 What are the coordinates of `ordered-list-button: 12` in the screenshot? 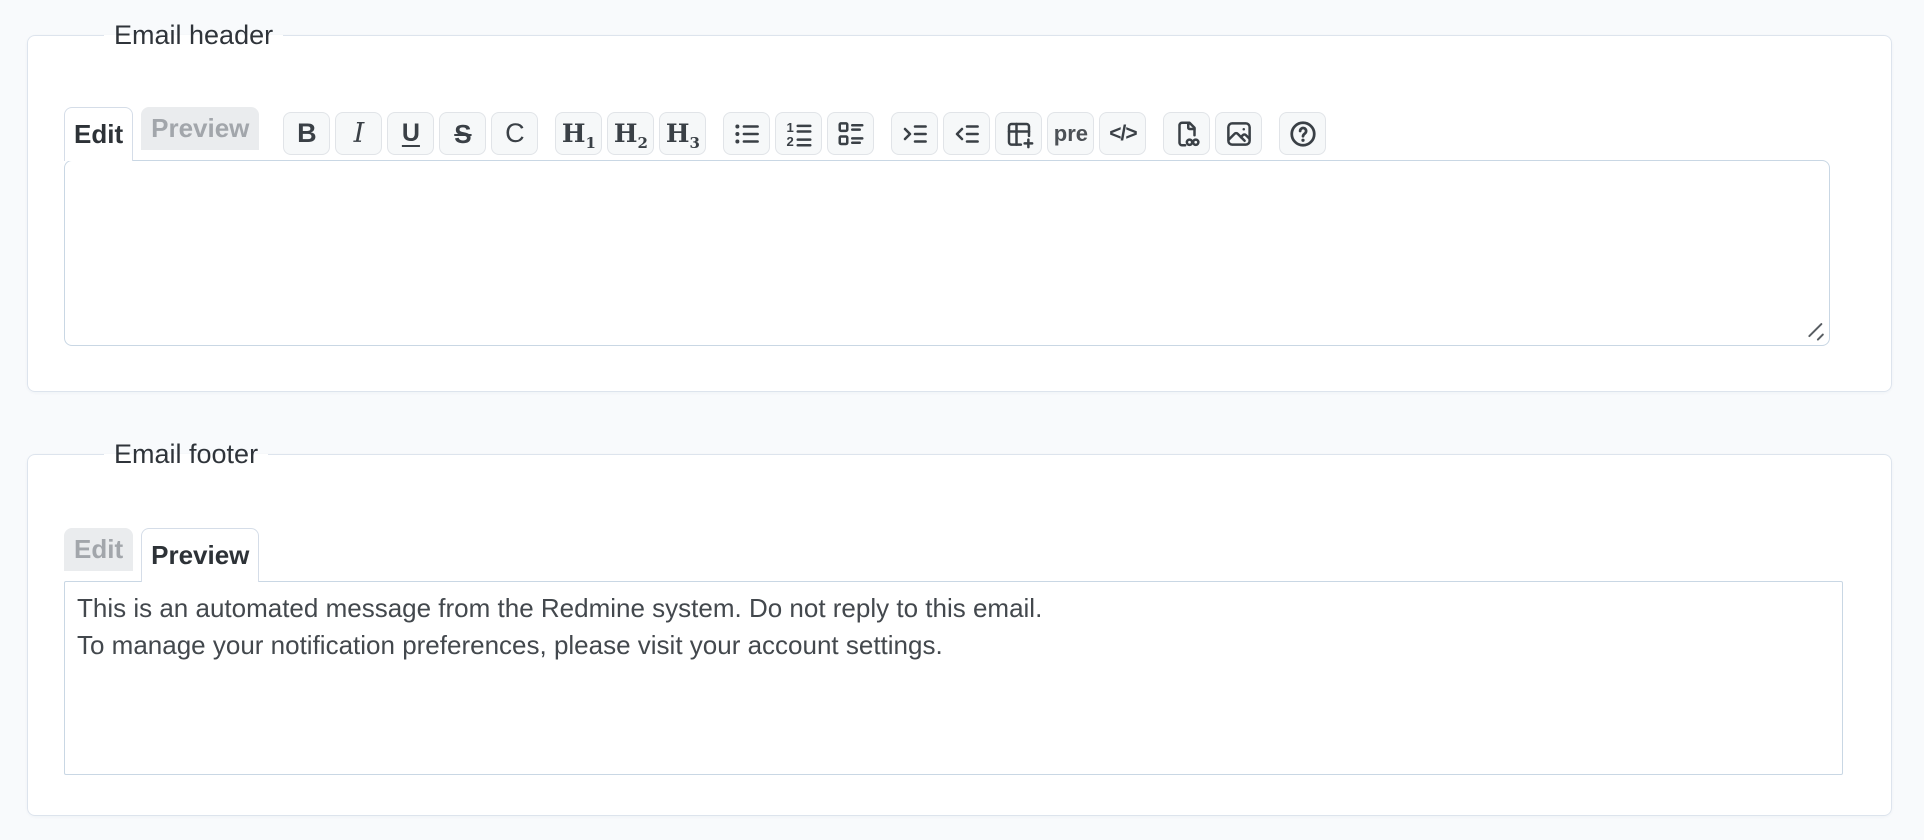 It's located at (799, 133).